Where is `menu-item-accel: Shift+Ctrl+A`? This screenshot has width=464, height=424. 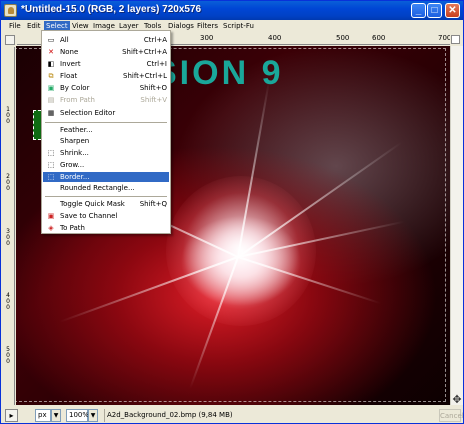
menu-item-accel: Shift+Ctrl+A is located at coordinates (144, 52).